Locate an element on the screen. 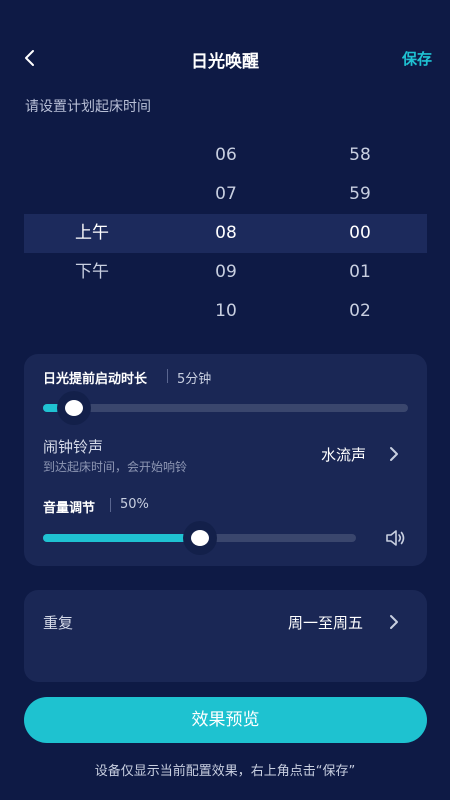 The image size is (450, 800). header-bar: 日光唤醒 保存 is located at coordinates (225, 58).